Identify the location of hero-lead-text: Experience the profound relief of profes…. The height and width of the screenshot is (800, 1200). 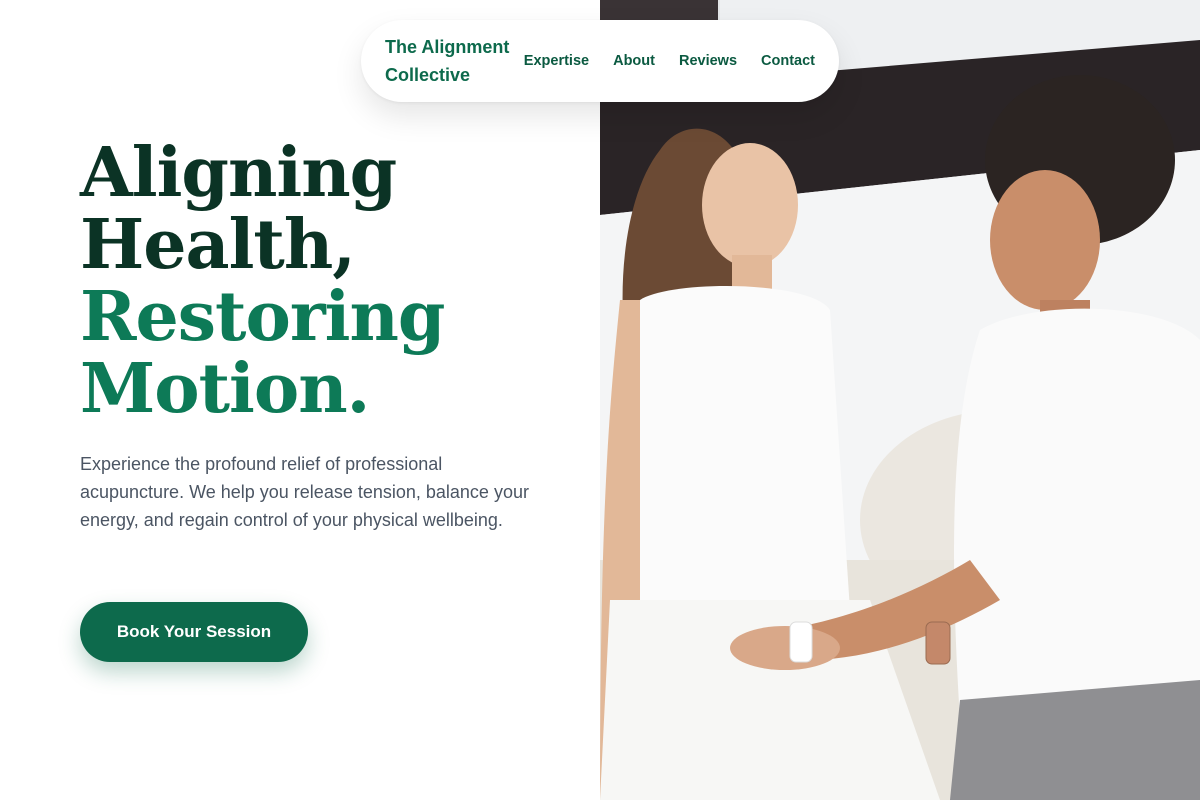
(304, 492).